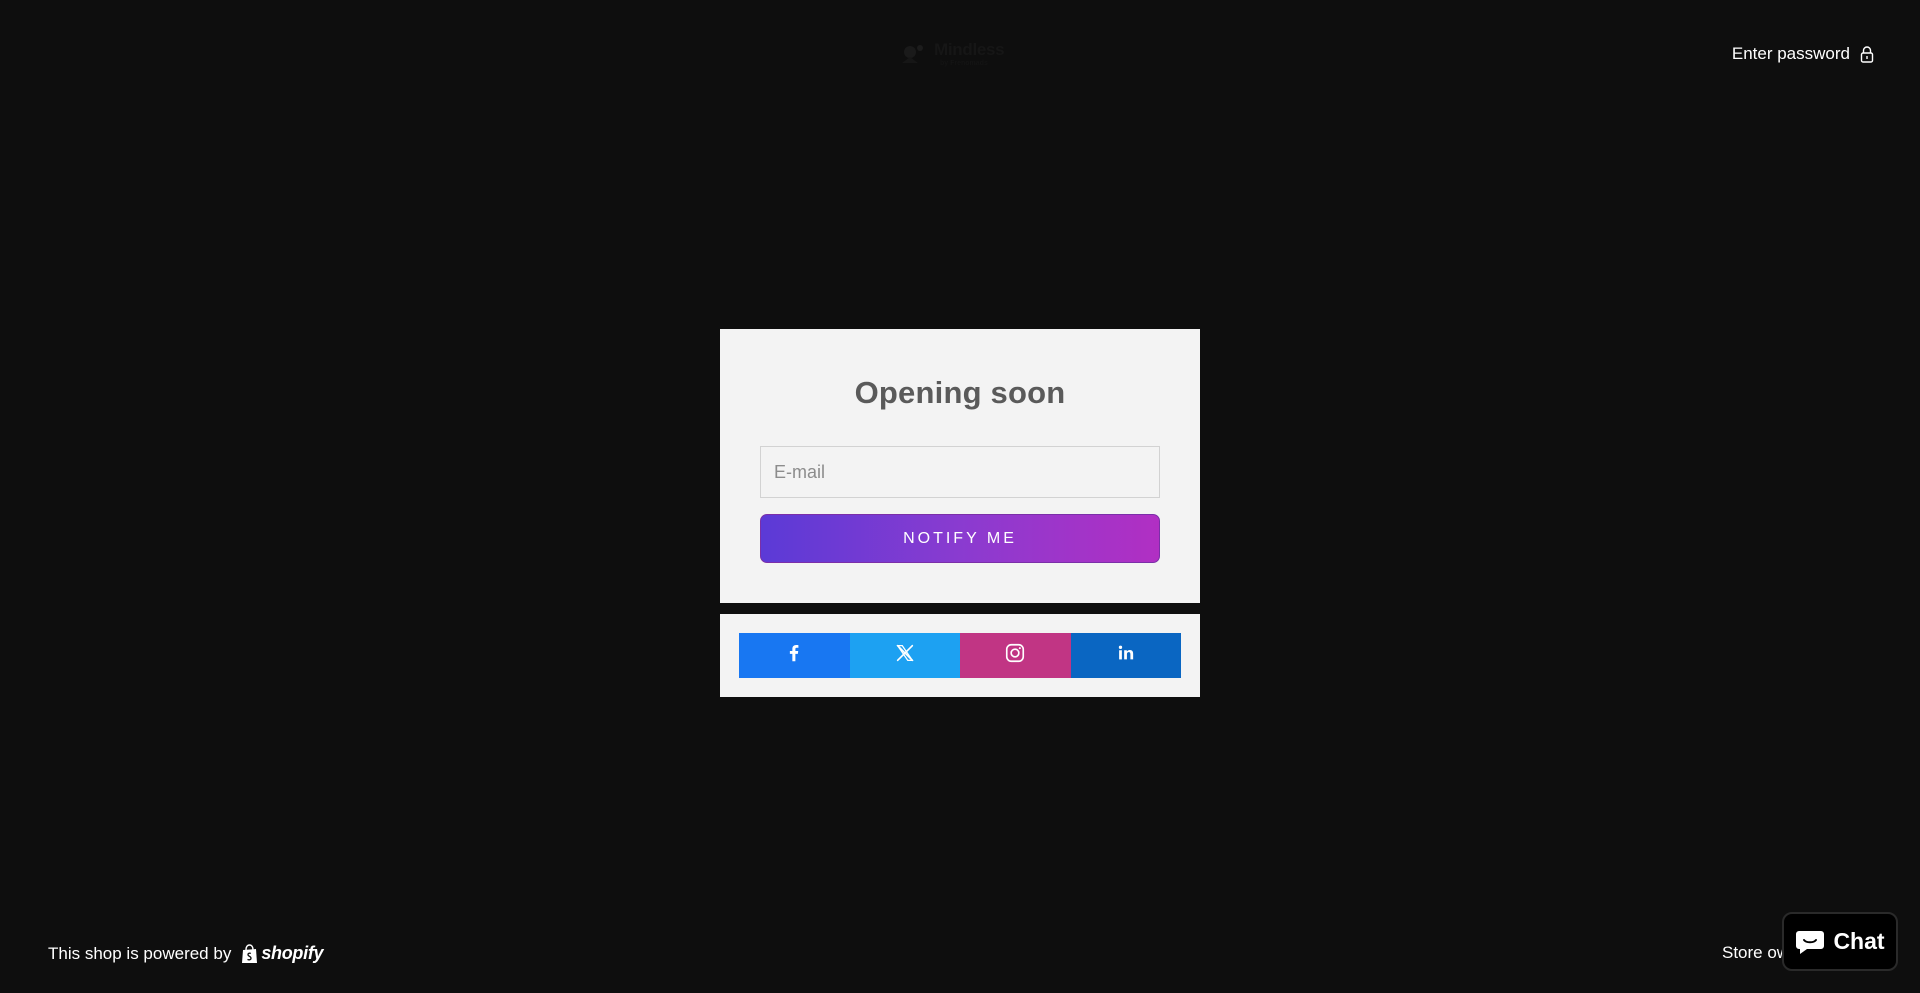  I want to click on x-icon, so click(905, 655).